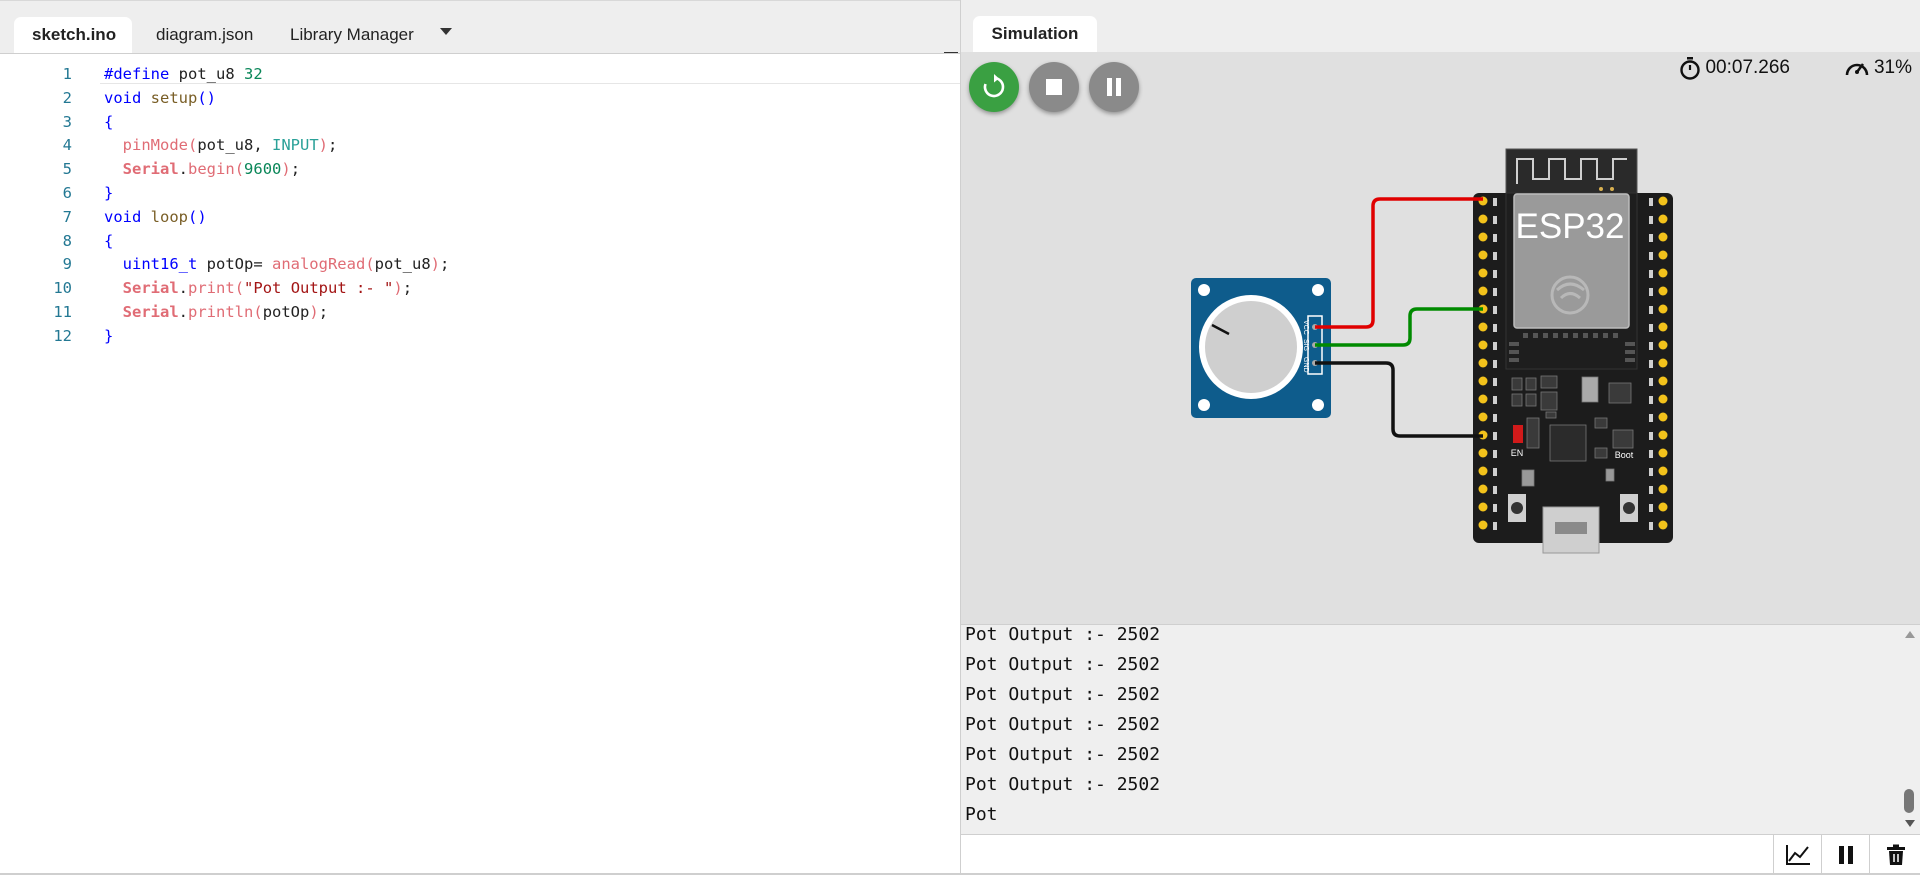 This screenshot has height=876, width=1920. Describe the element at coordinates (150, 311) in the screenshot. I see `code-token: Serial` at that location.